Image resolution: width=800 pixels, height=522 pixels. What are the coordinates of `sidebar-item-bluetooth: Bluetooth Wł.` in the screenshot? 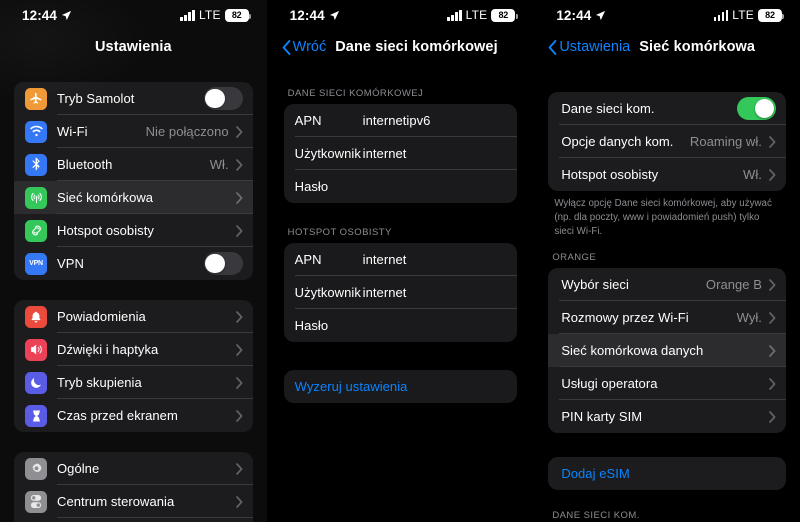 It's located at (133, 164).